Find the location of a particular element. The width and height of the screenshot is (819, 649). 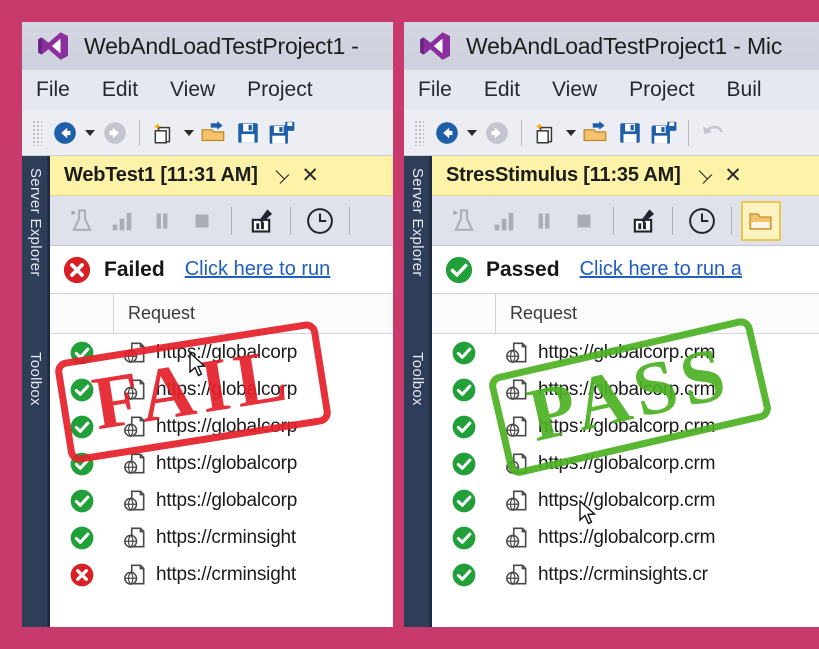

open-folder-icon is located at coordinates (761, 220).